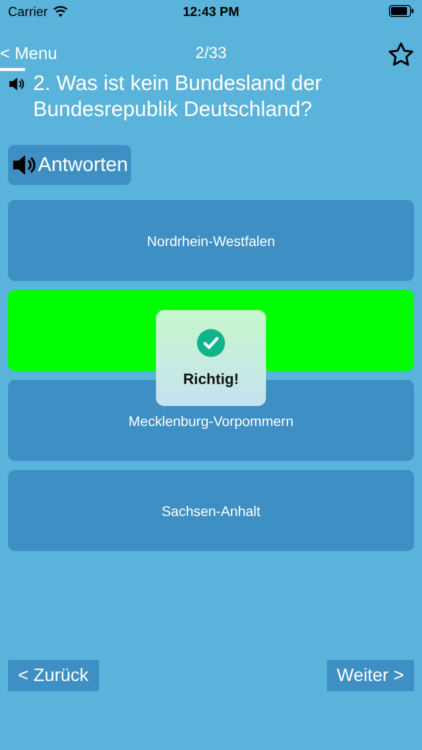 Image resolution: width=422 pixels, height=750 pixels. I want to click on question-counter: 2/33, so click(211, 54).